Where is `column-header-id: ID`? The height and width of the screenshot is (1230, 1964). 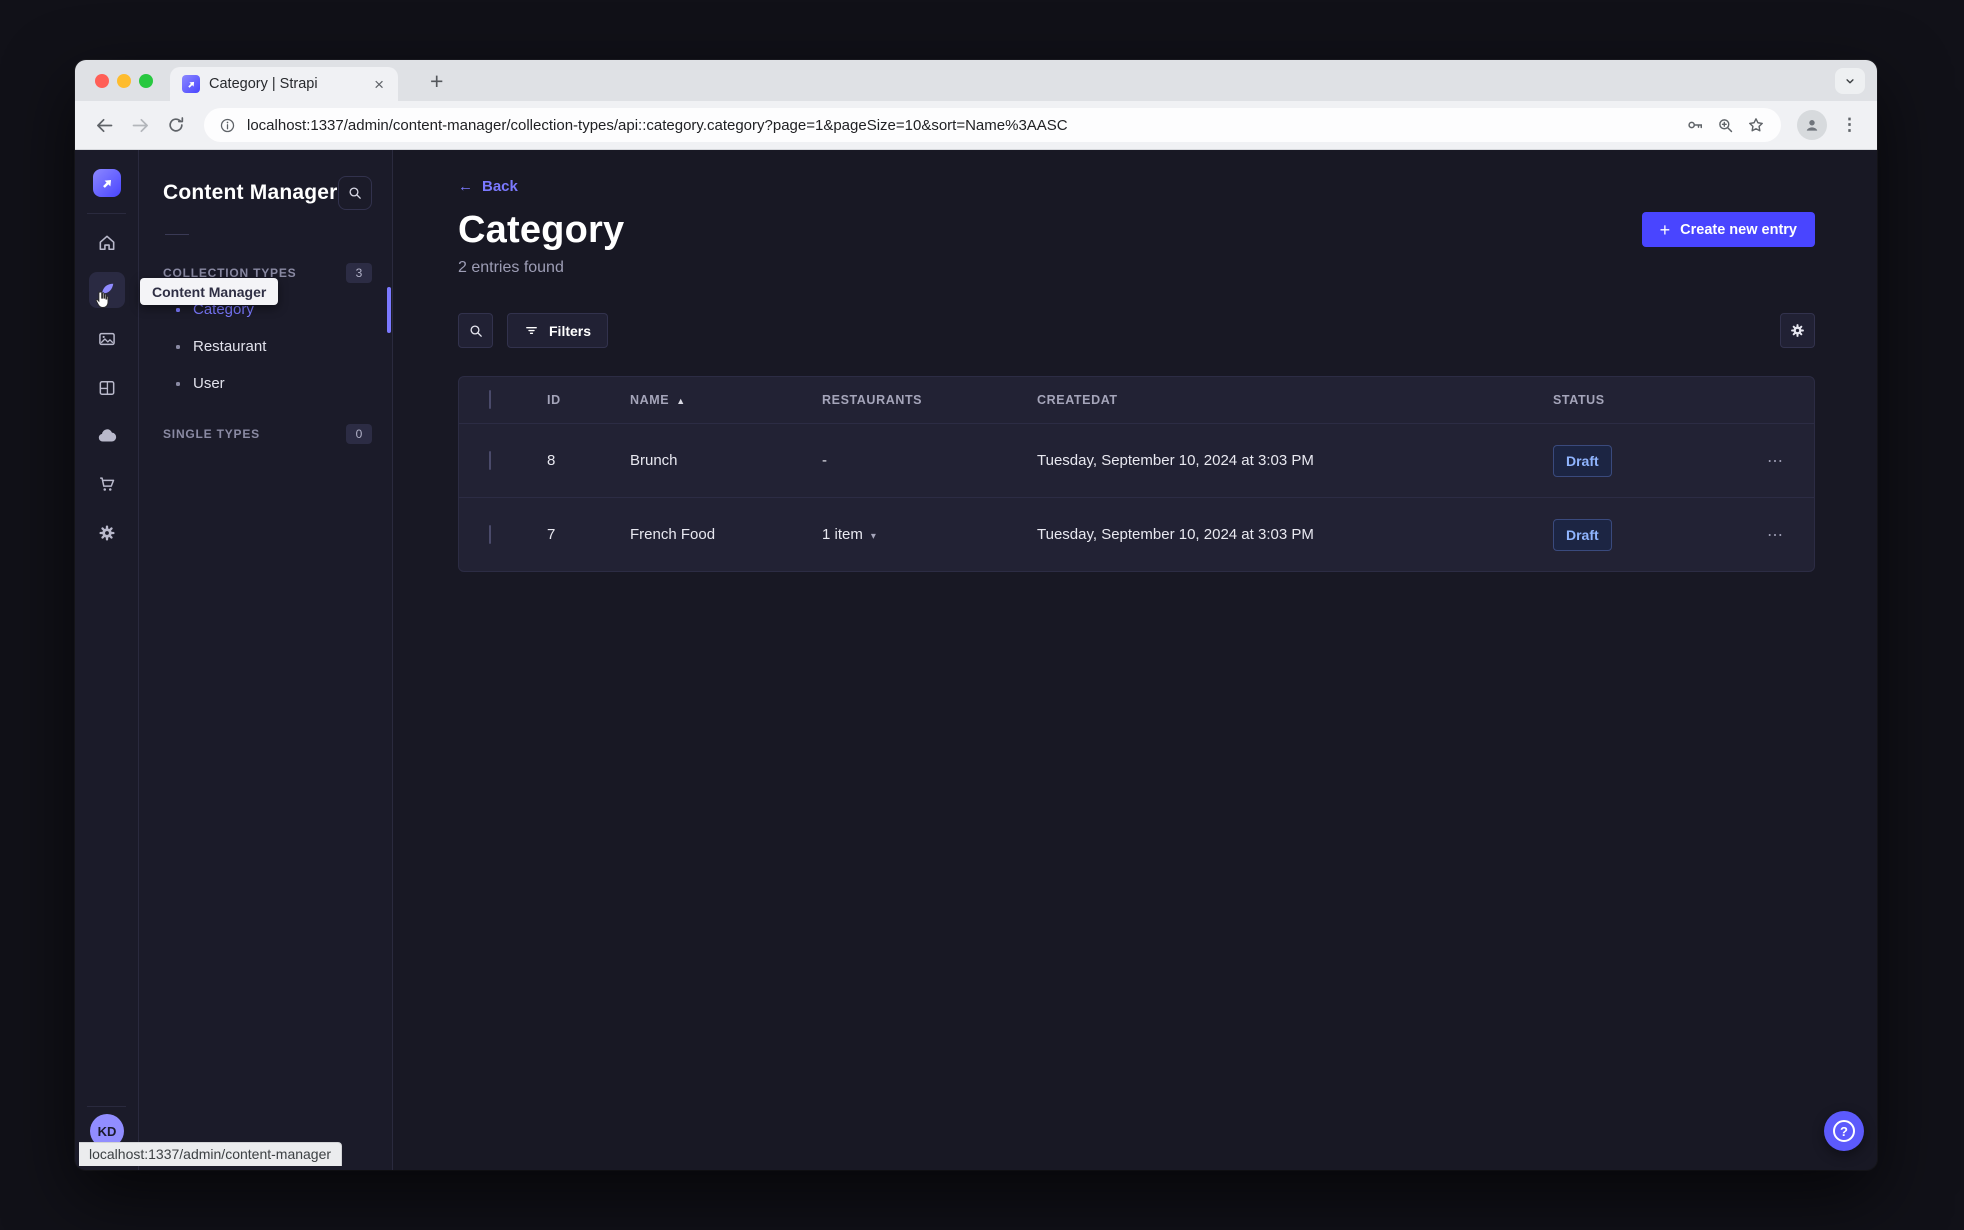
column-header-id: ID is located at coordinates (588, 400).